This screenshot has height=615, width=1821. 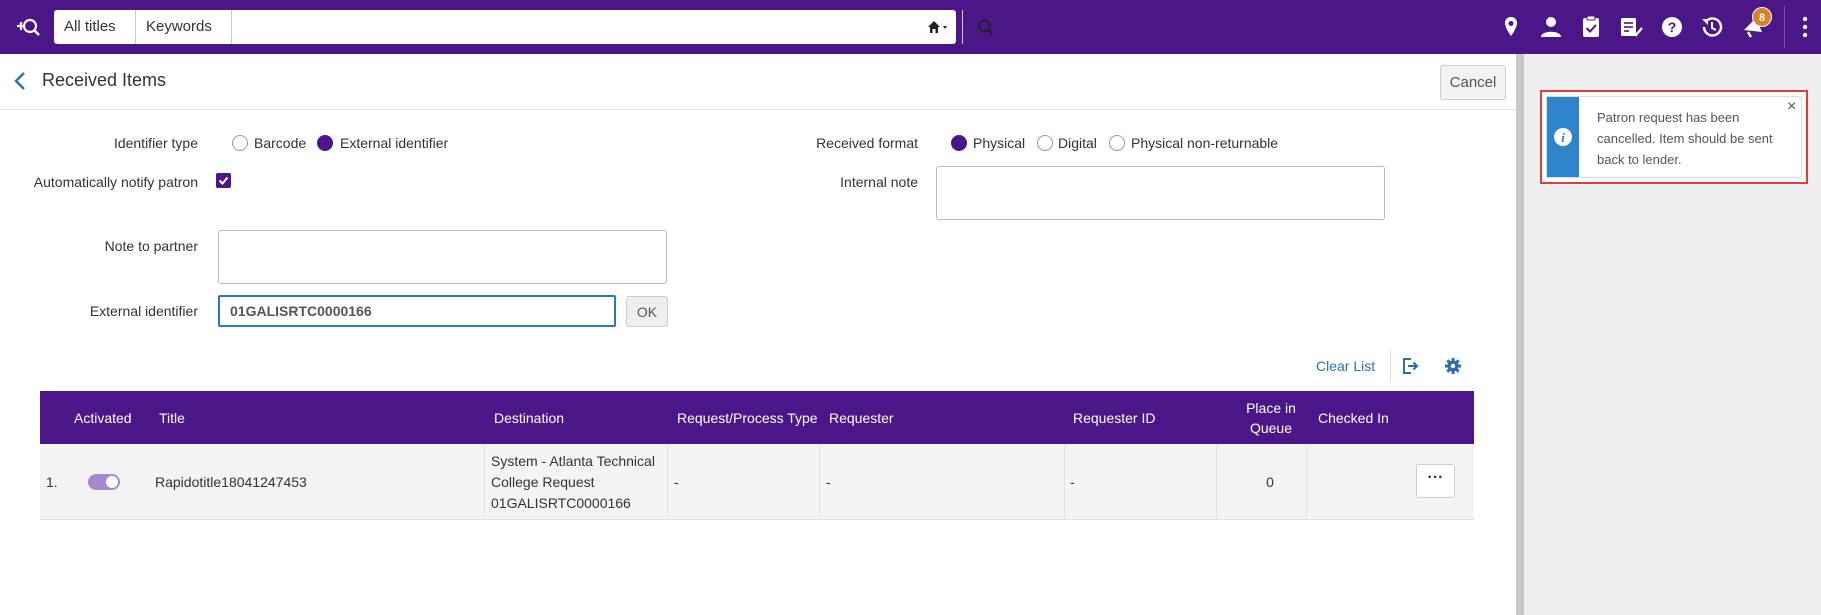 What do you see at coordinates (1762, 17) in the screenshot?
I see `notifications-count-badge: 8` at bounding box center [1762, 17].